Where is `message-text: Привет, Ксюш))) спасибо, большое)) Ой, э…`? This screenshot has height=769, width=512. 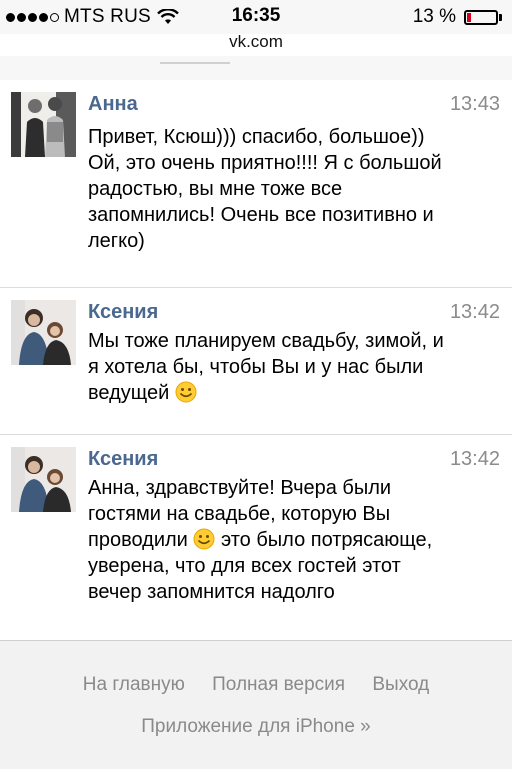 message-text: Привет, Ксюш))) спасибо, большое)) Ой, э… is located at coordinates (295, 189).